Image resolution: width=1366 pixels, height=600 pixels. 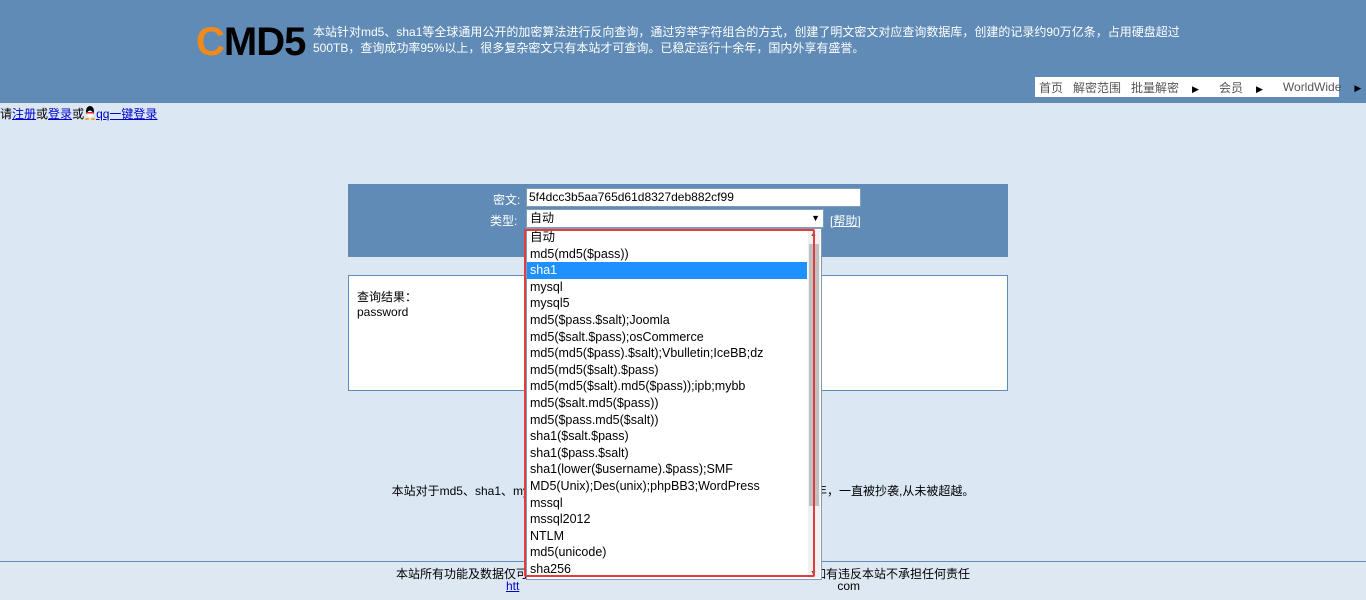 What do you see at coordinates (90, 112) in the screenshot?
I see `qq-penguin-icon` at bounding box center [90, 112].